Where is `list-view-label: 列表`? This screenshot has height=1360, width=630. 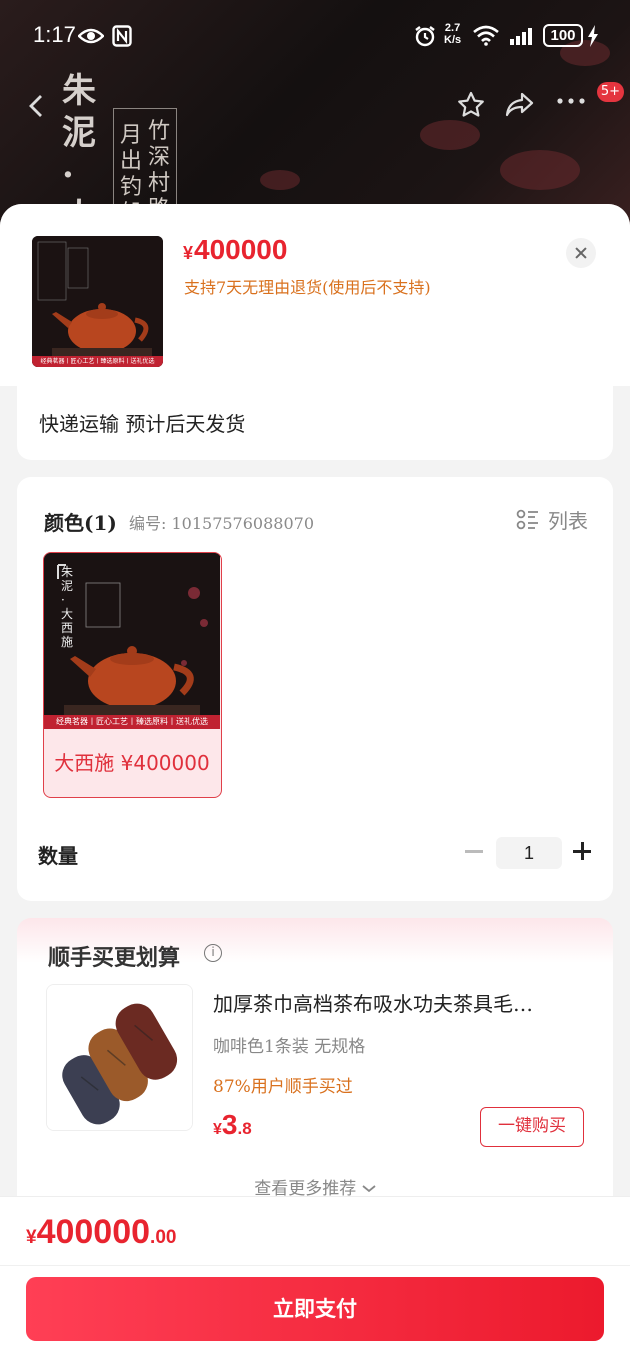
list-view-label: 列表 is located at coordinates (568, 521).